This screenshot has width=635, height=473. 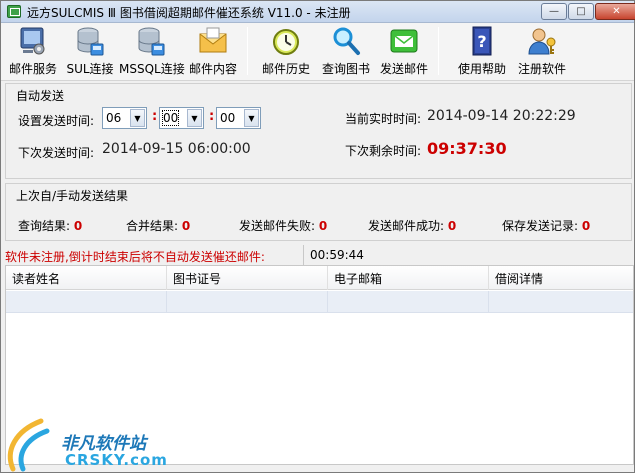 What do you see at coordinates (542, 41) in the screenshot?
I see `user-key-icon` at bounding box center [542, 41].